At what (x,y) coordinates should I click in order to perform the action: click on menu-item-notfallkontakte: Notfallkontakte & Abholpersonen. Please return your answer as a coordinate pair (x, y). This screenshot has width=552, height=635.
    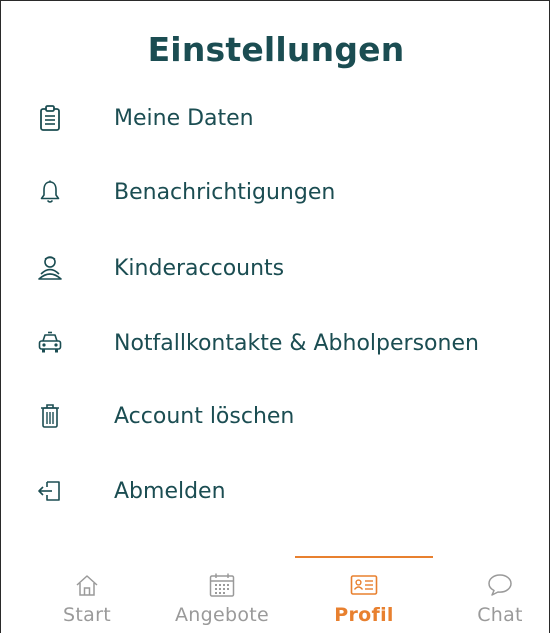
    Looking at the image, I should click on (276, 343).